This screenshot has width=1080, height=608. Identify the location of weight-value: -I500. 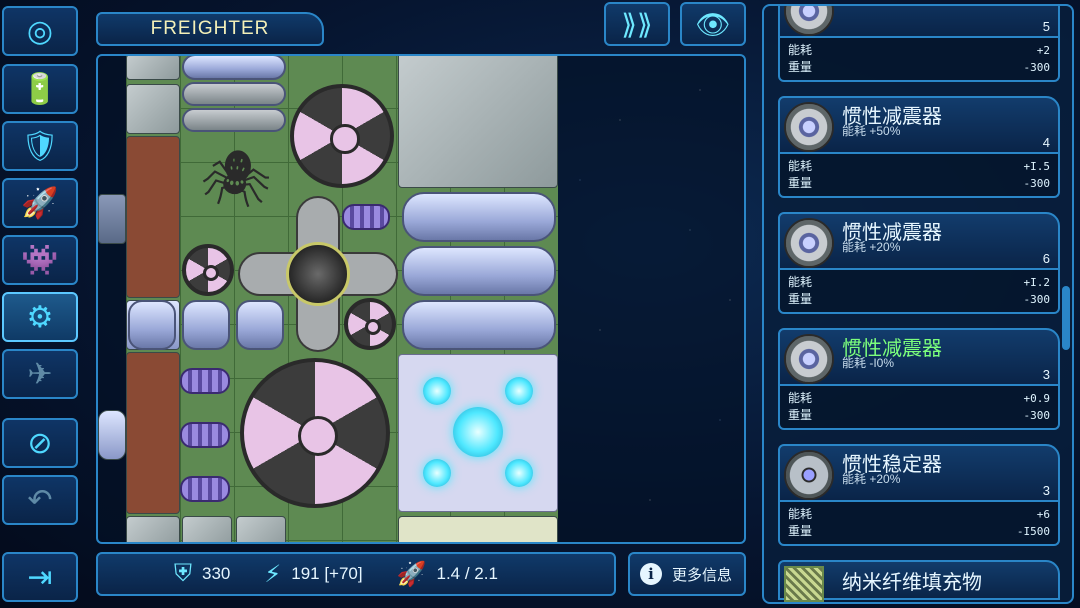
(1033, 531).